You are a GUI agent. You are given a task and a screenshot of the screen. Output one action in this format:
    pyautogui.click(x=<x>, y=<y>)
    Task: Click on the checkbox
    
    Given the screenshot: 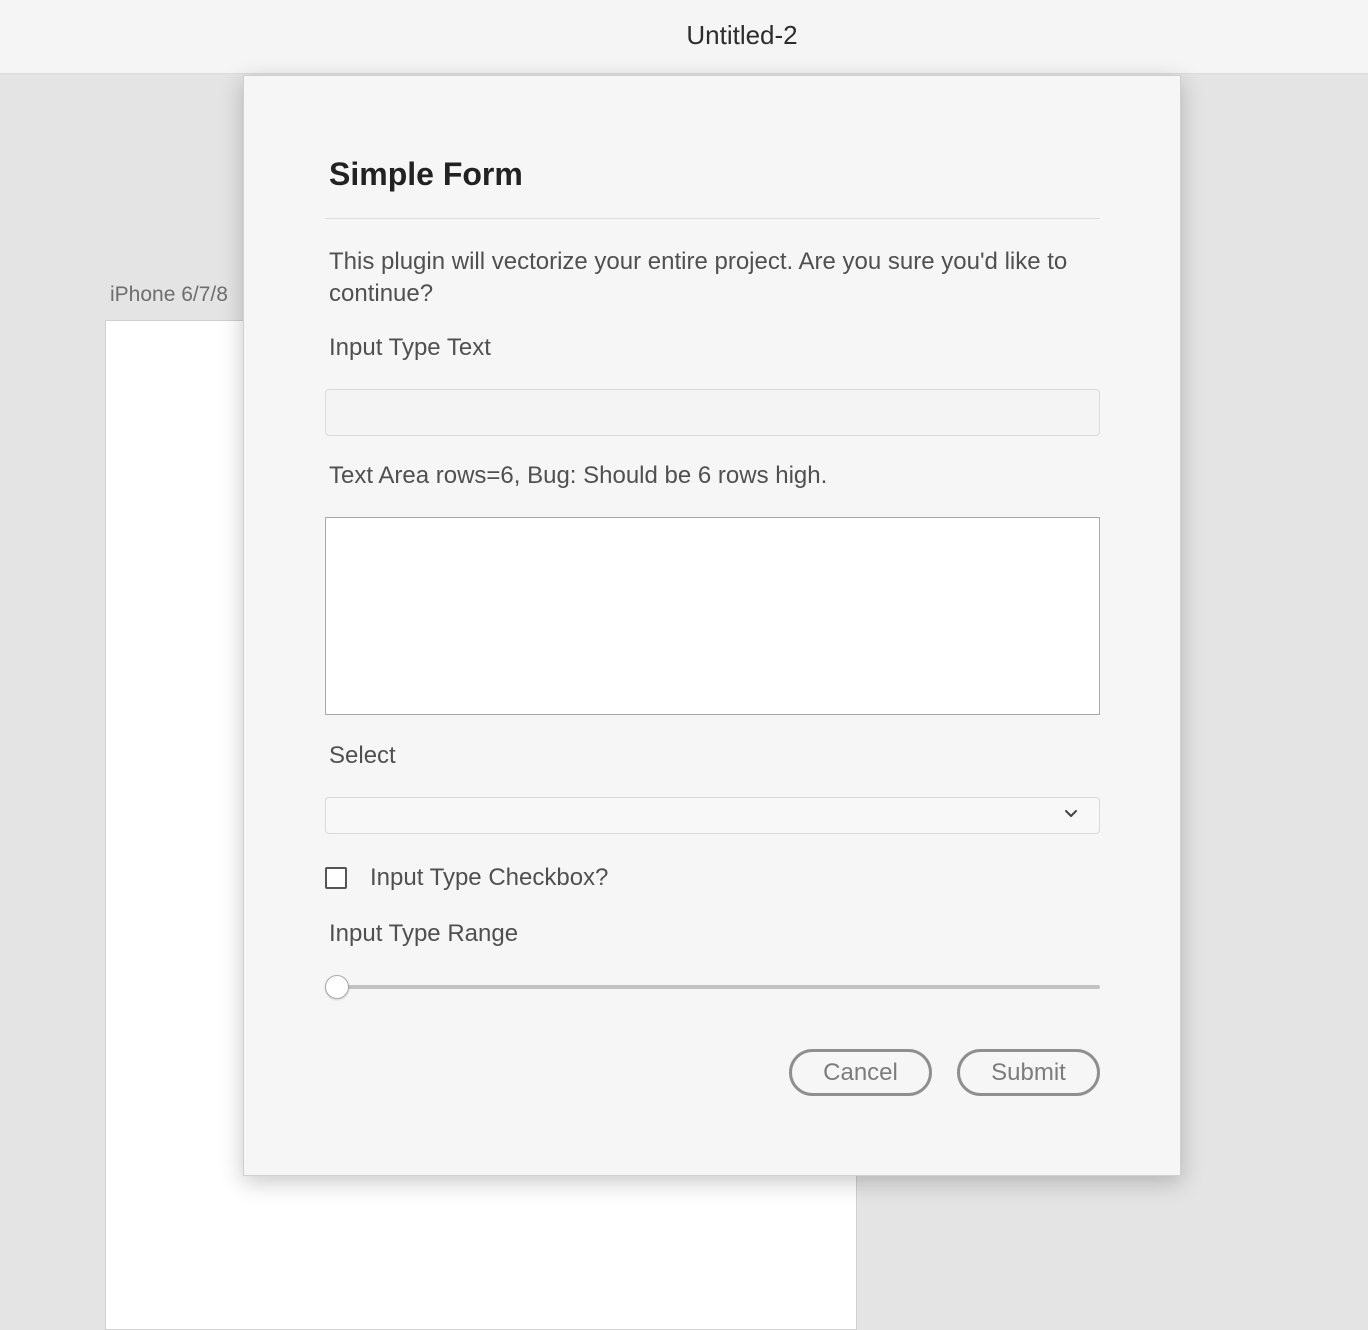 What is the action you would take?
    pyautogui.click(x=336, y=878)
    